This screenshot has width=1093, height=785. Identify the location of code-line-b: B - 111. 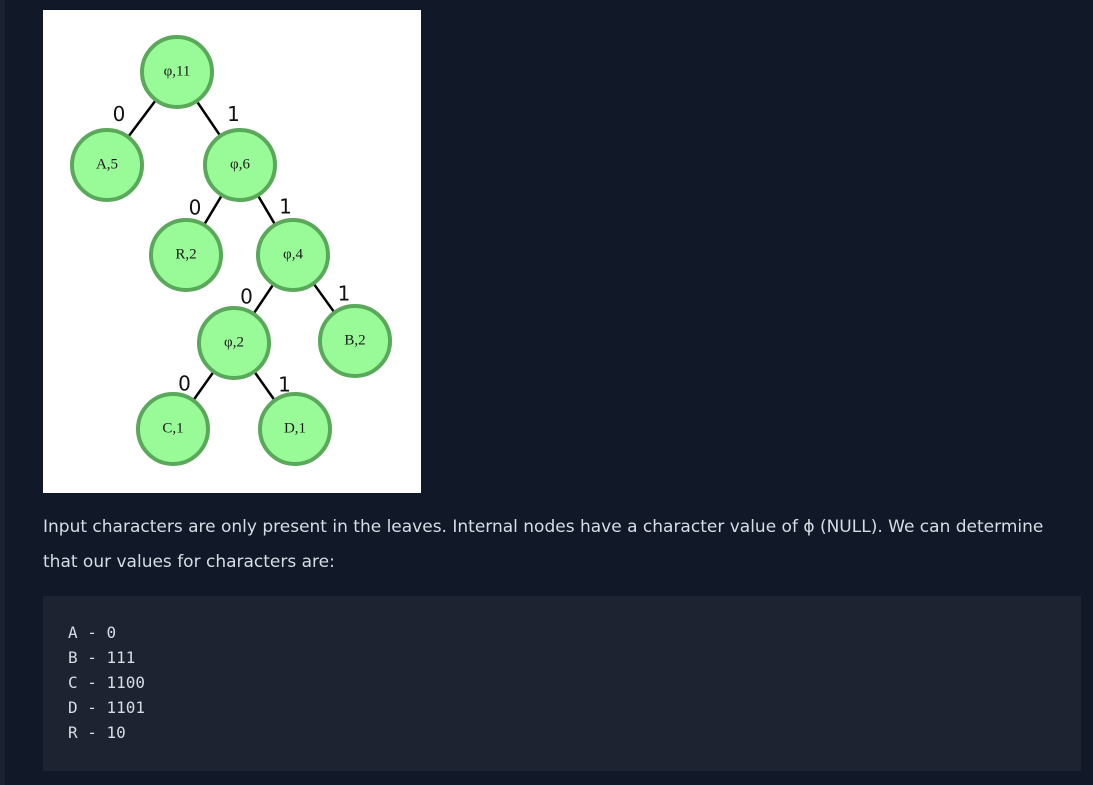
(102, 657).